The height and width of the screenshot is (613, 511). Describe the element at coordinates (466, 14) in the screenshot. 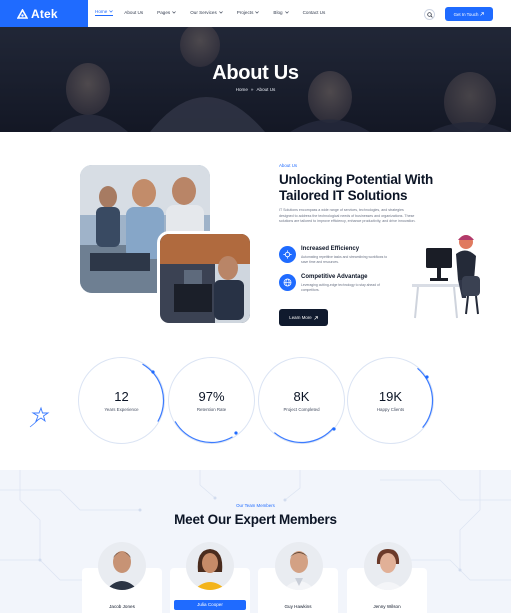

I see `cta-label: Get In Touch` at that location.